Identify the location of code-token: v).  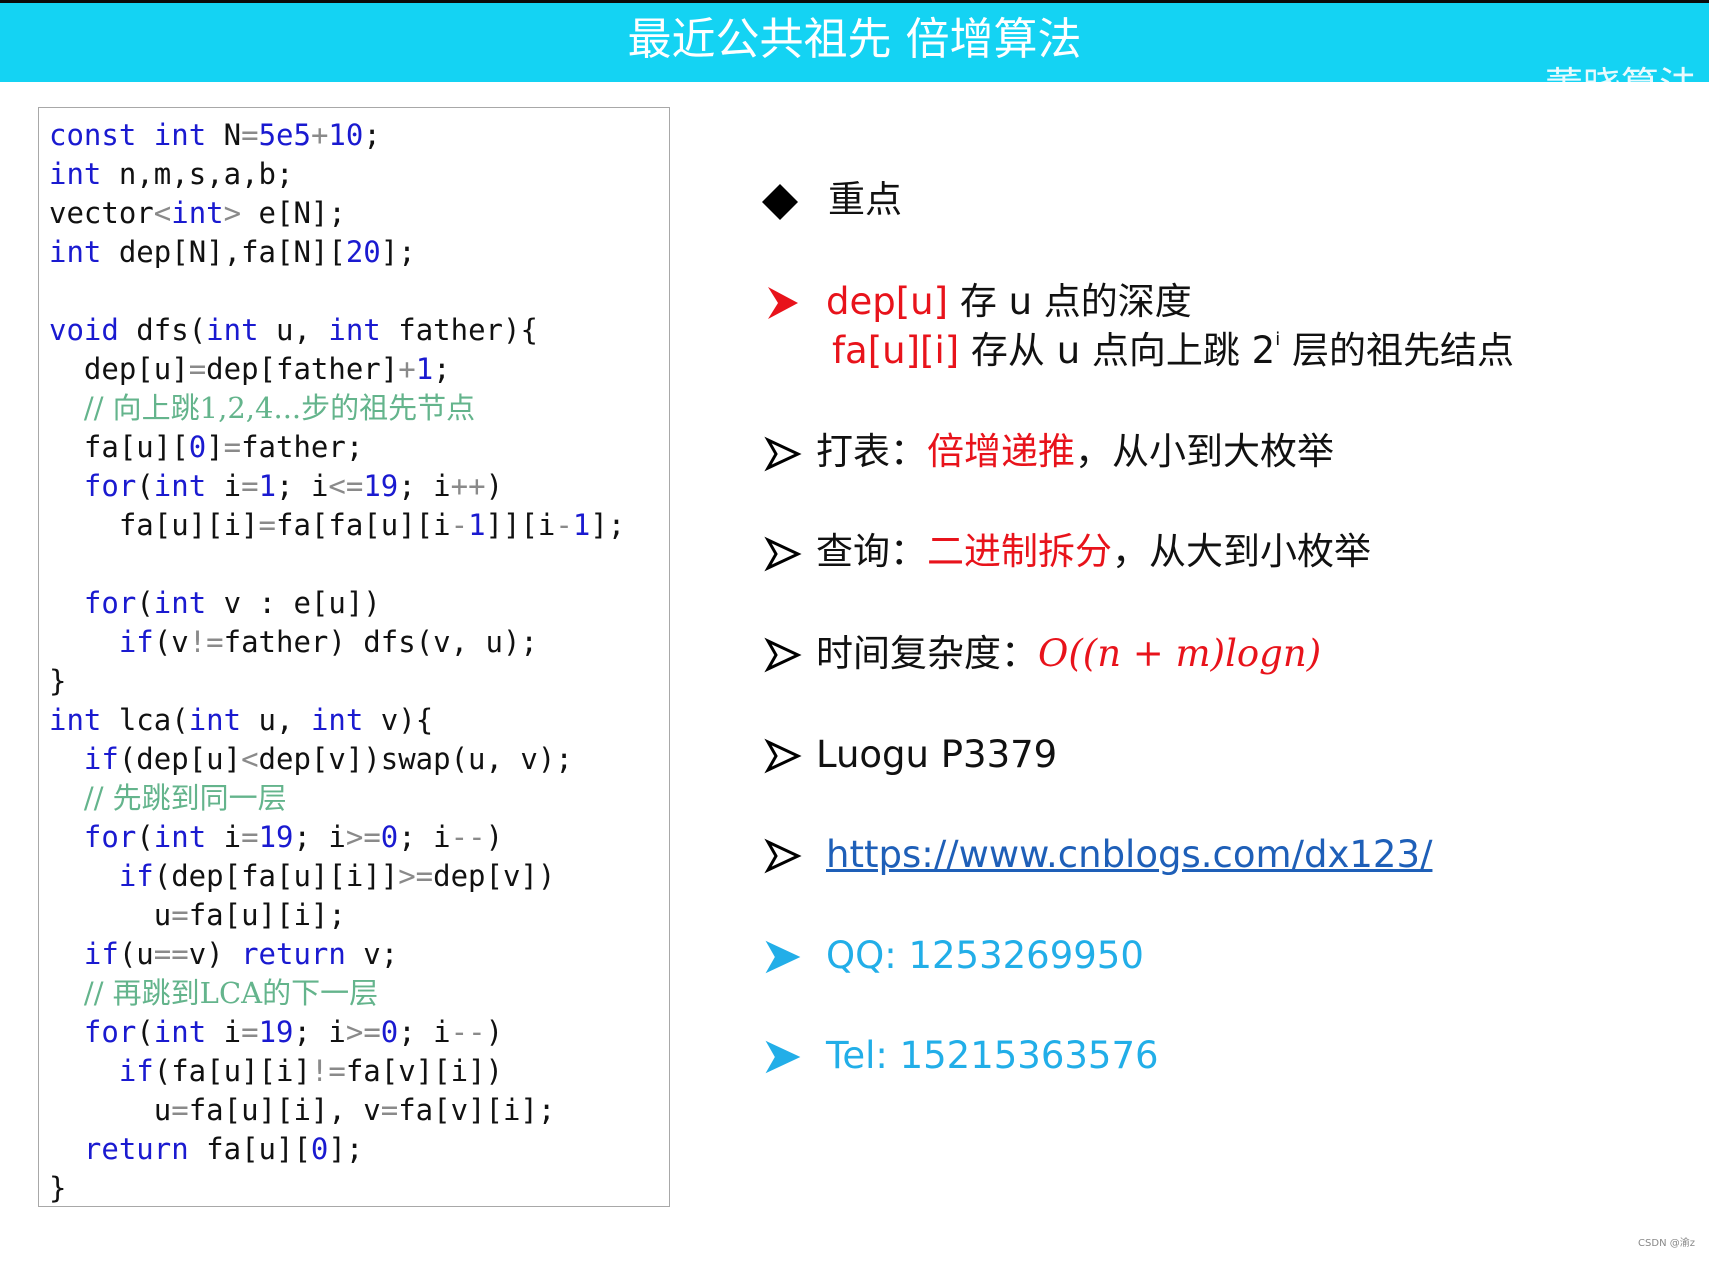
(215, 954).